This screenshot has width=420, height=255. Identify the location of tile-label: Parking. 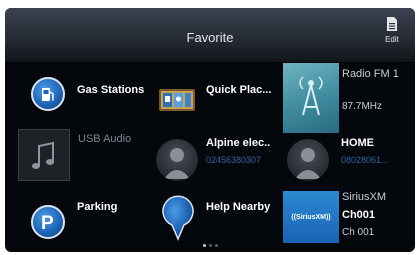
(97, 207).